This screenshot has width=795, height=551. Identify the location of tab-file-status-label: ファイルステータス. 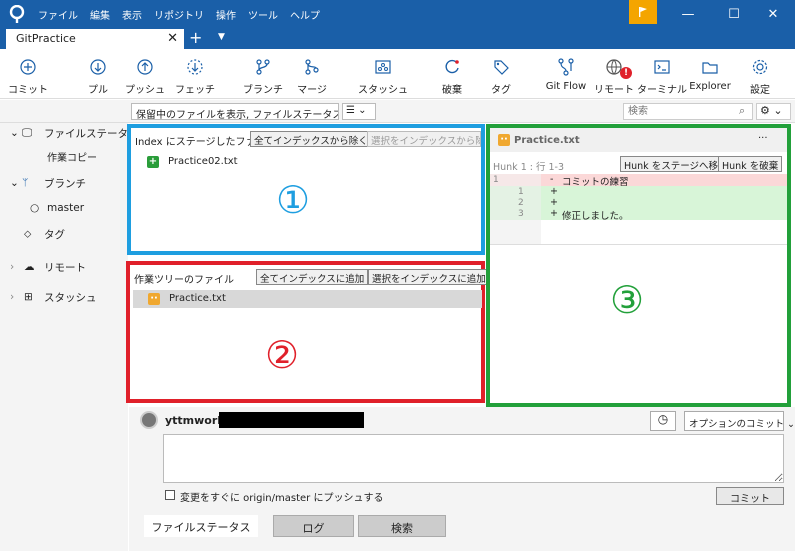
(201, 527).